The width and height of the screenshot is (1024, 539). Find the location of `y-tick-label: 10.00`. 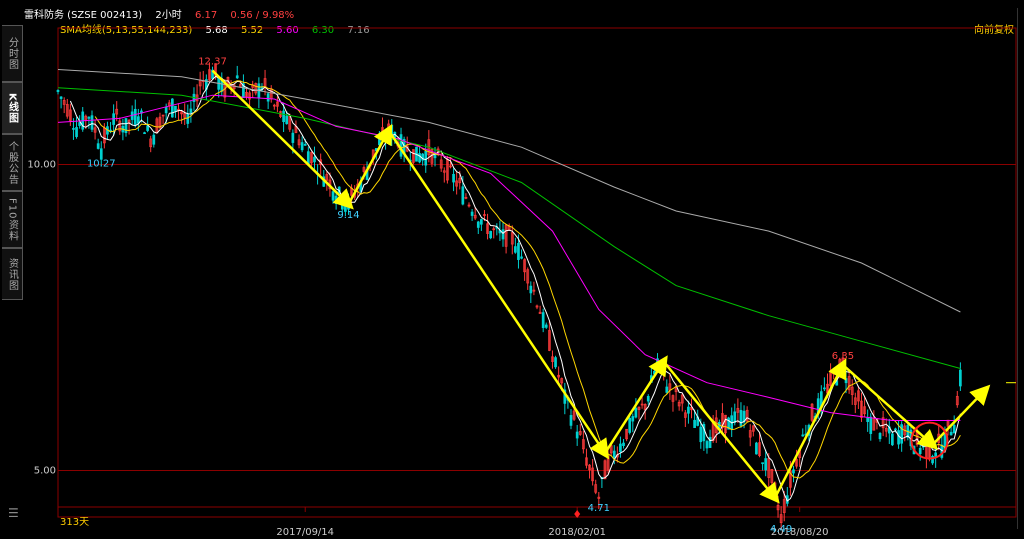

y-tick-label: 10.00 is located at coordinates (41, 164).